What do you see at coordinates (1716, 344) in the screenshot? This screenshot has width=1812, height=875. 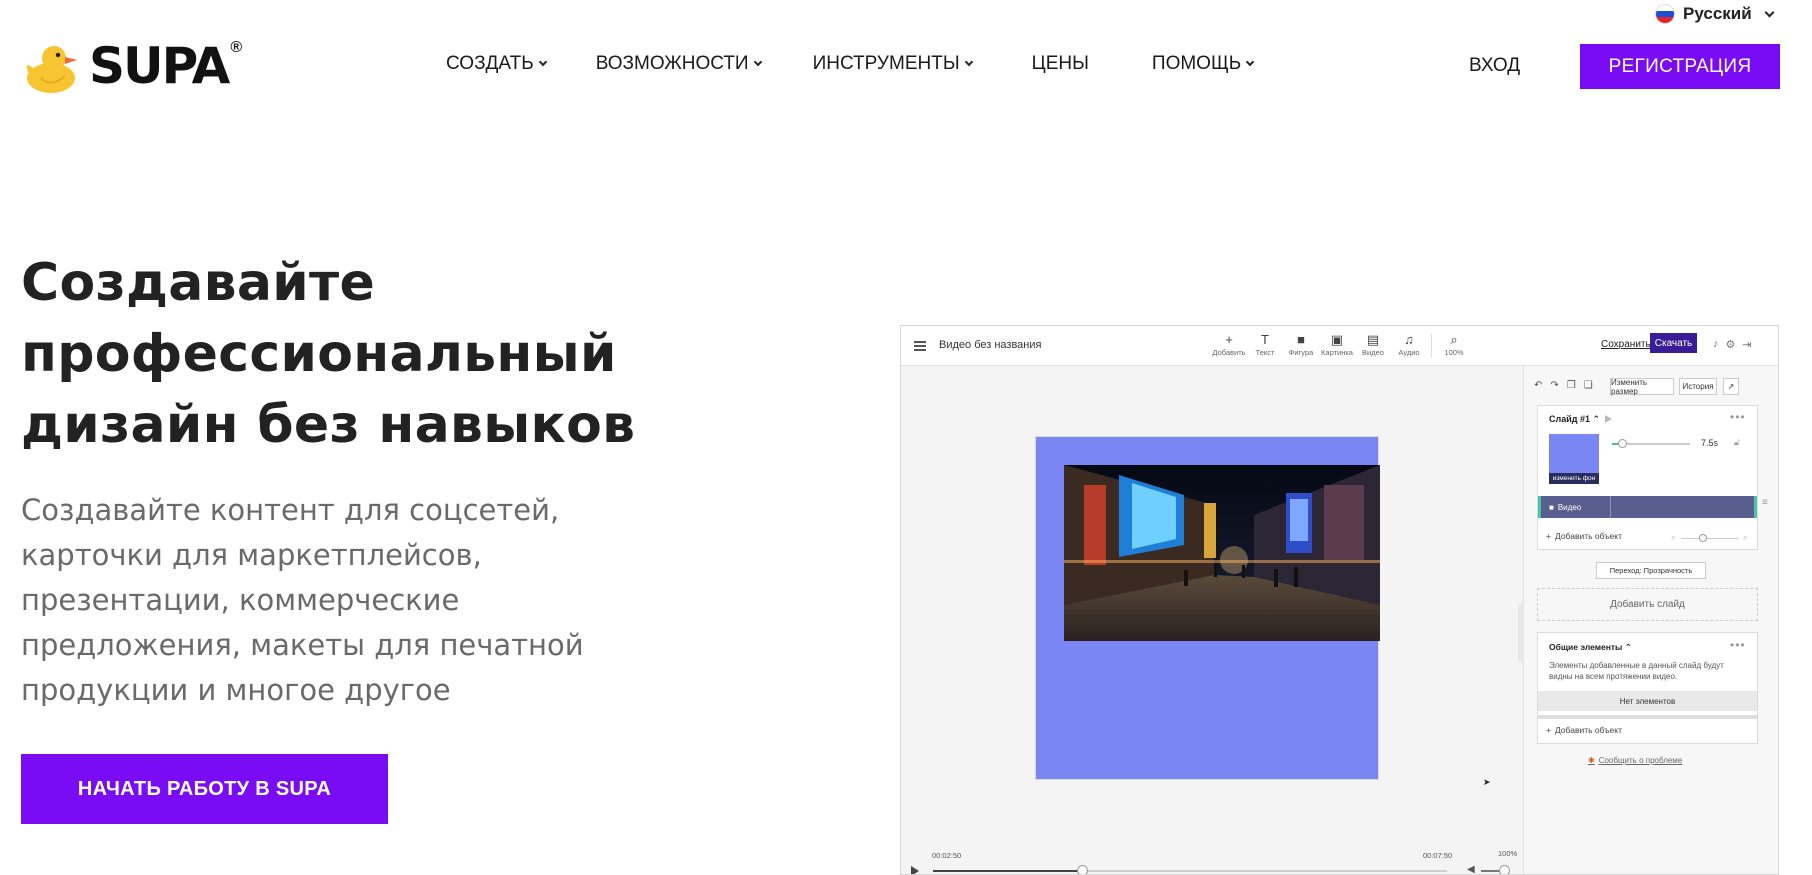 I see `bell-icon: ♪` at bounding box center [1716, 344].